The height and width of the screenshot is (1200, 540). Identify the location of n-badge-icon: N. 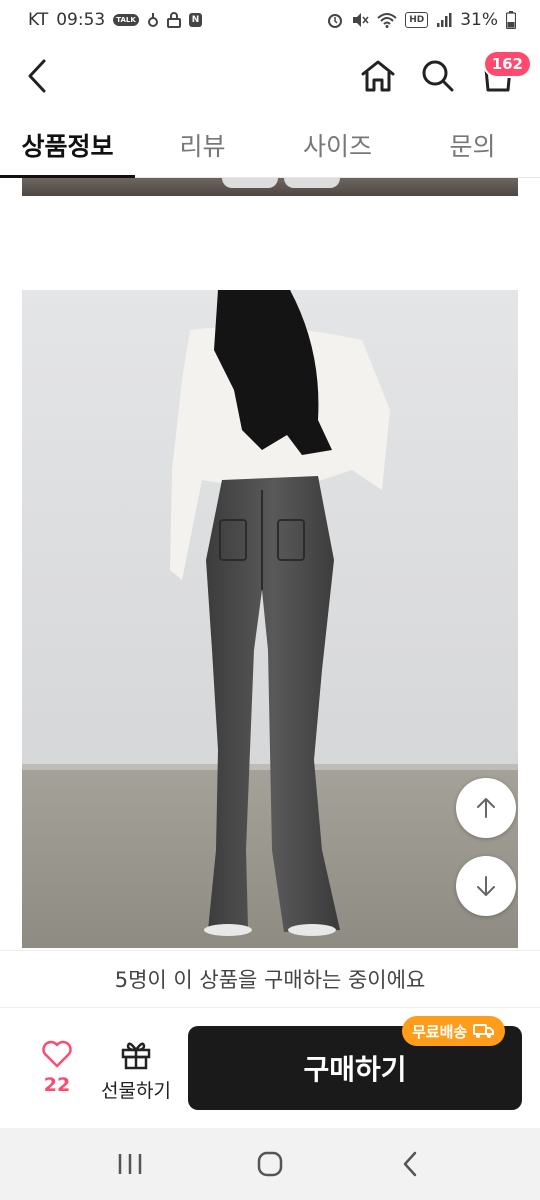
(195, 20).